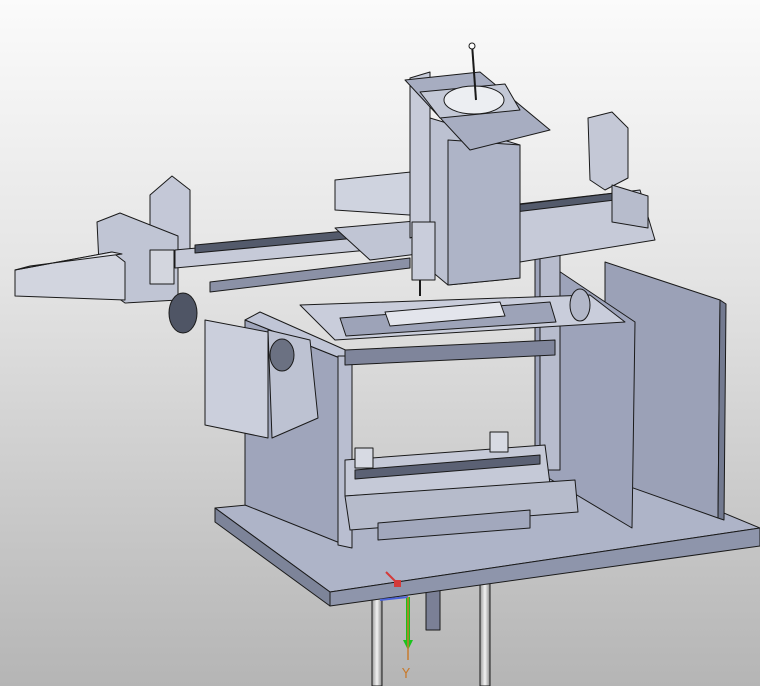  Describe the element at coordinates (261, 379) in the screenshot. I see `left-mount-plate` at that location.